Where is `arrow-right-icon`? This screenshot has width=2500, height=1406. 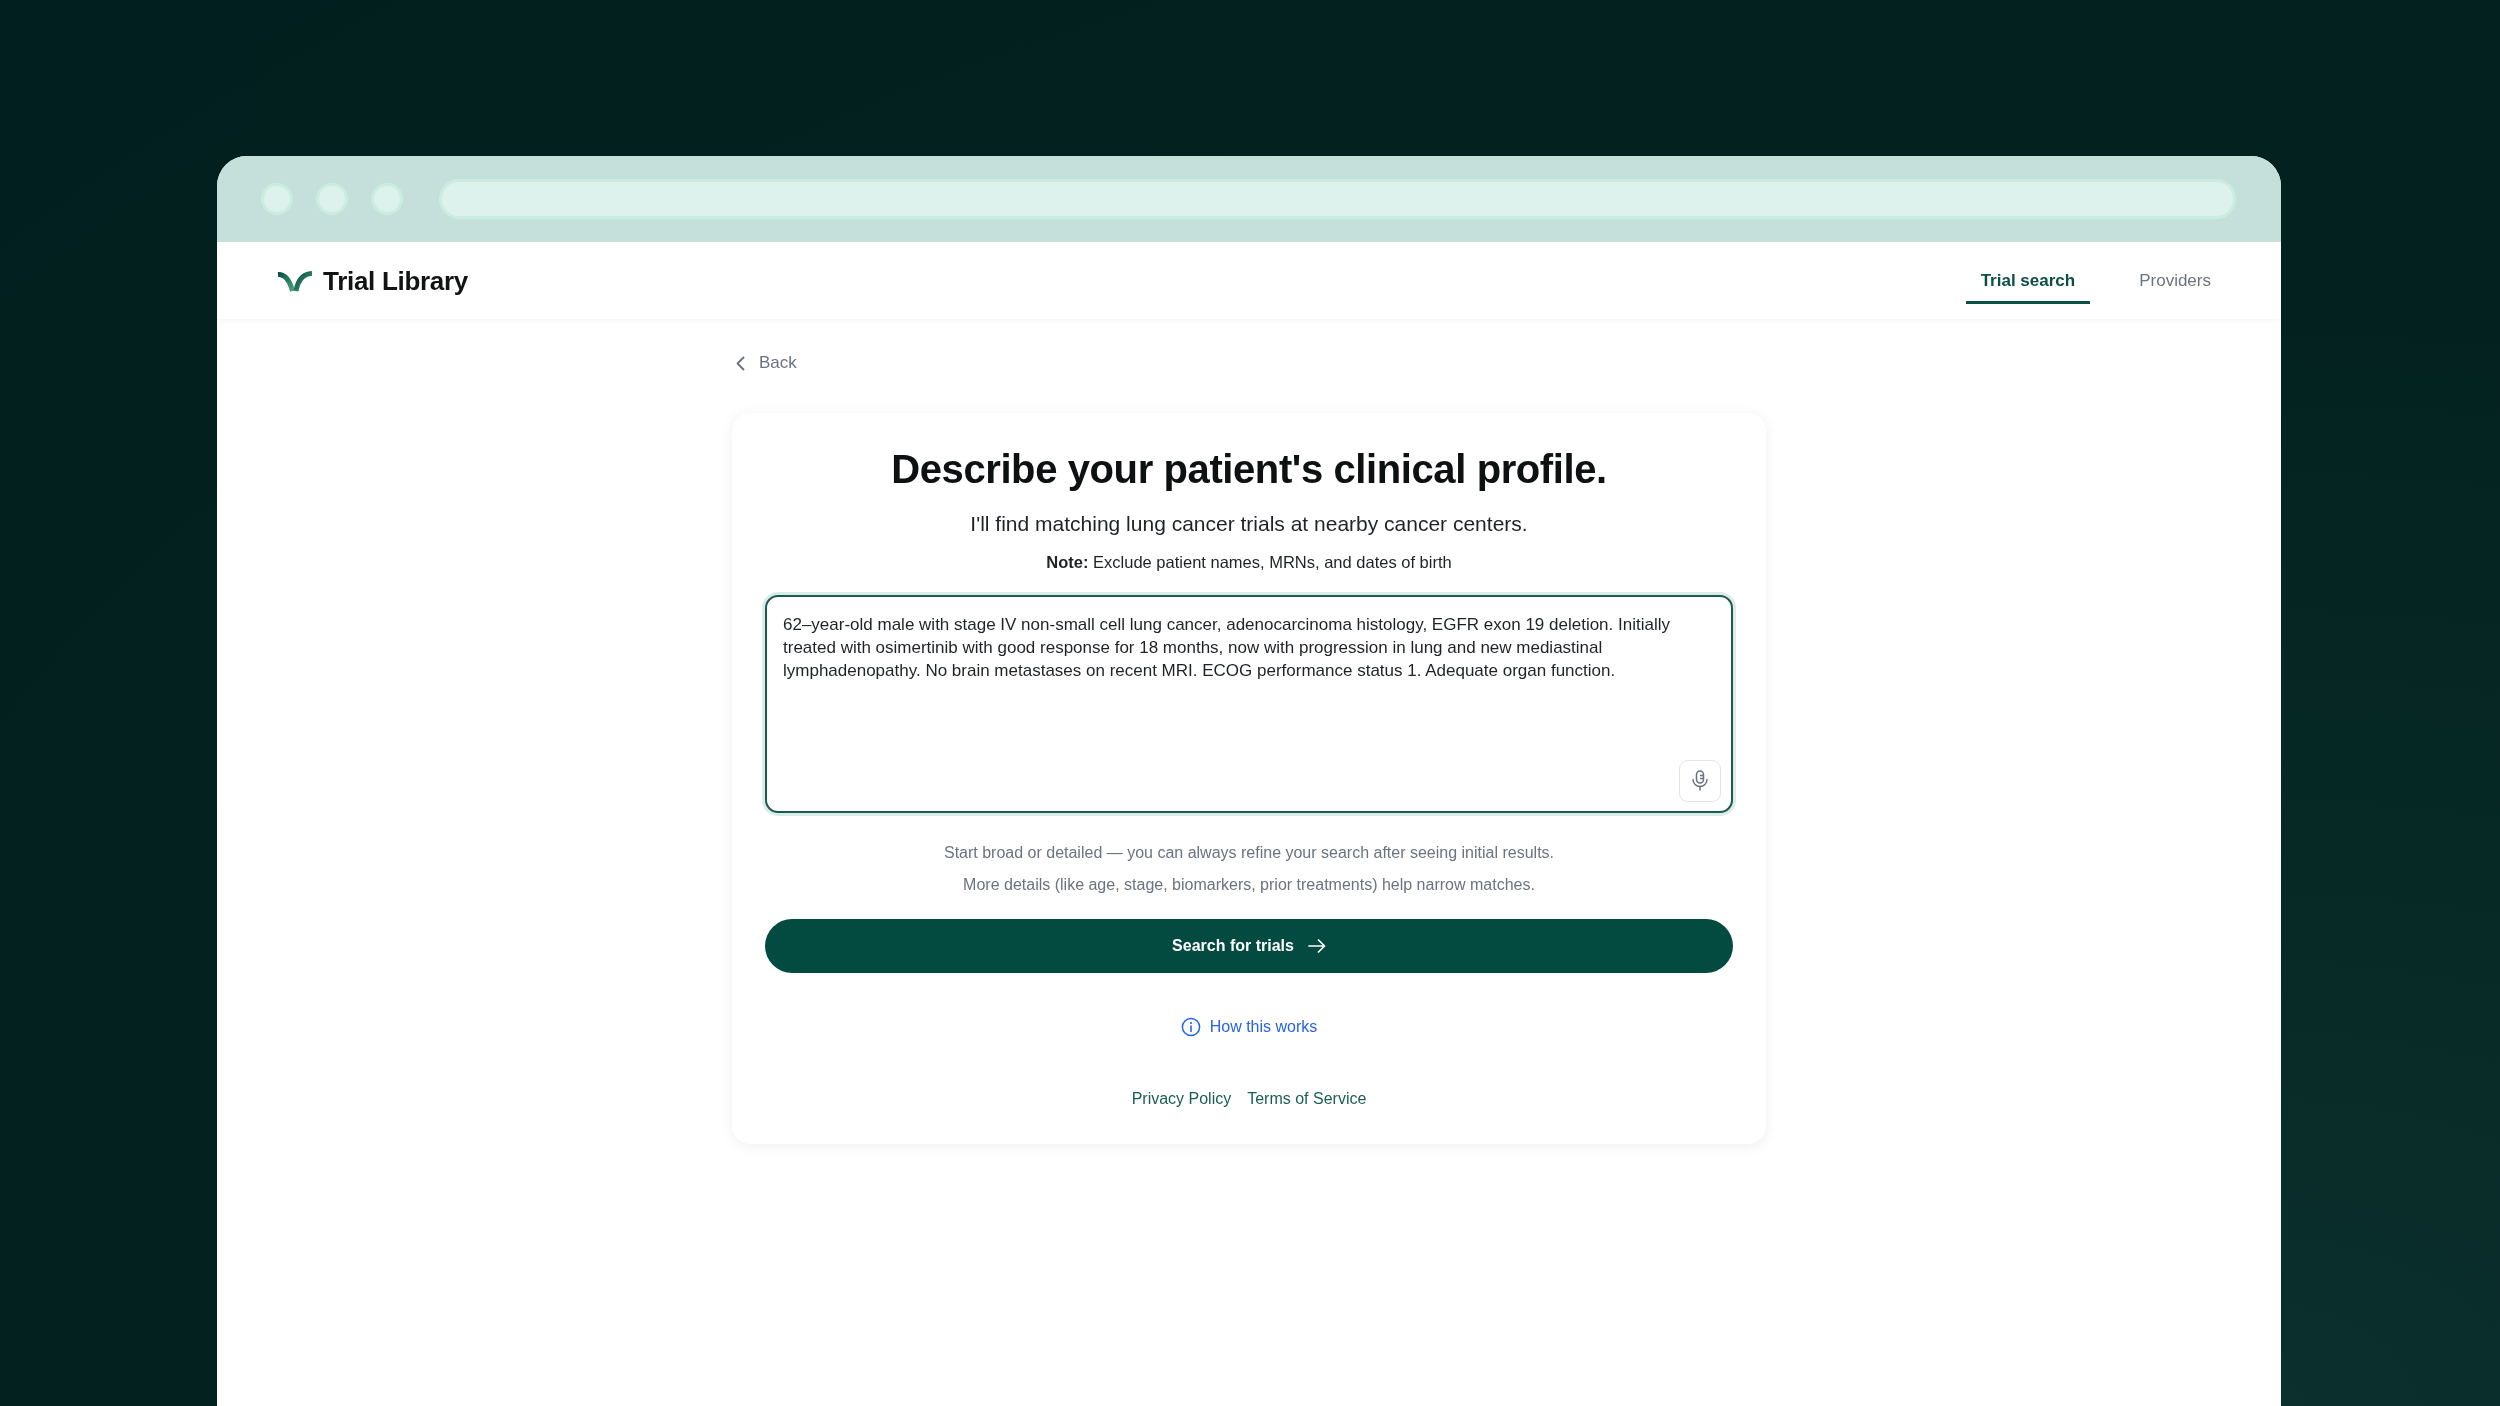
arrow-right-icon is located at coordinates (1316, 945).